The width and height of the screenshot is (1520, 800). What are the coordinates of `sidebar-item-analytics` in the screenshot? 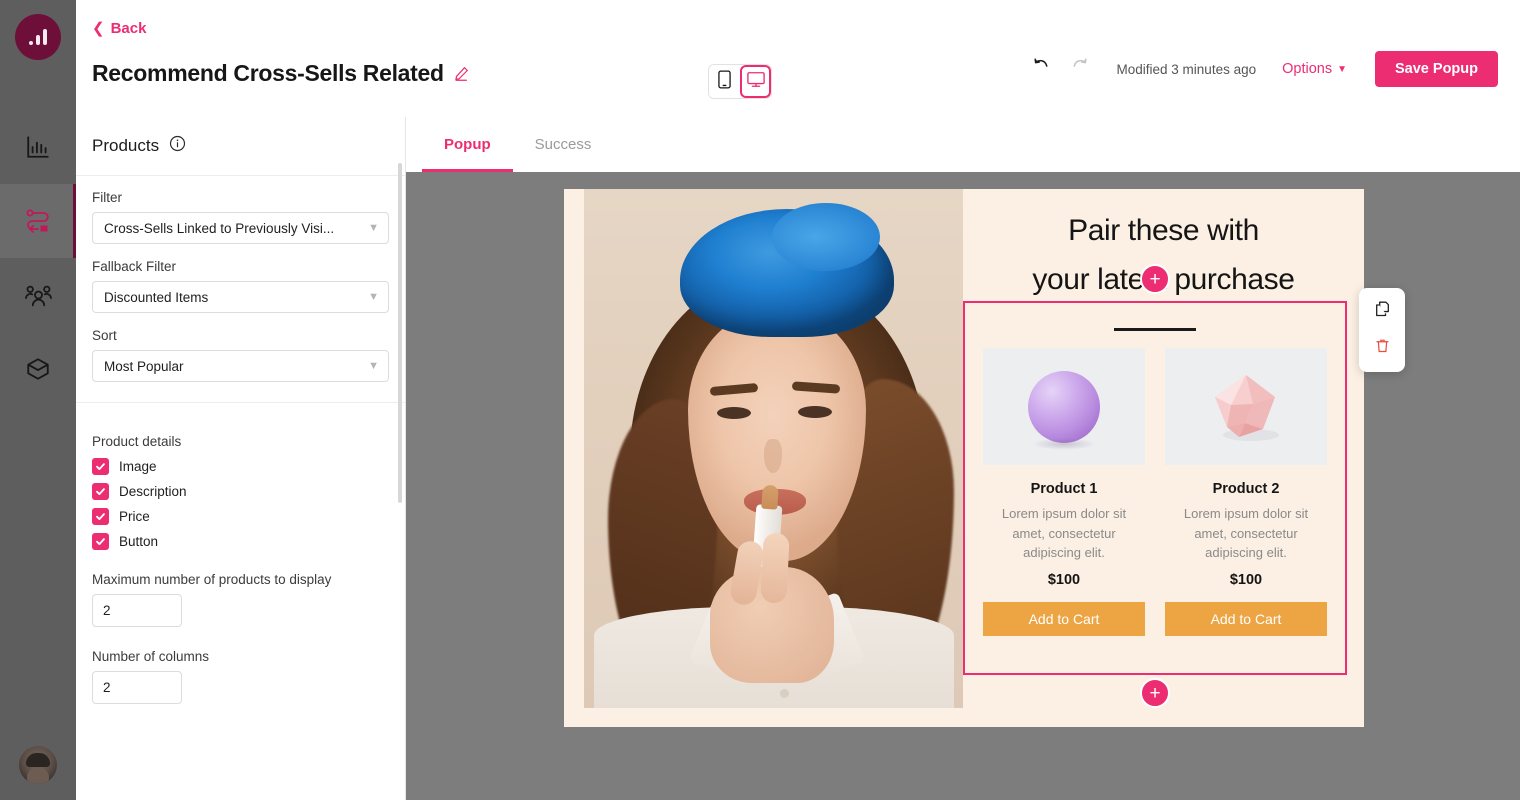 It's located at (38, 147).